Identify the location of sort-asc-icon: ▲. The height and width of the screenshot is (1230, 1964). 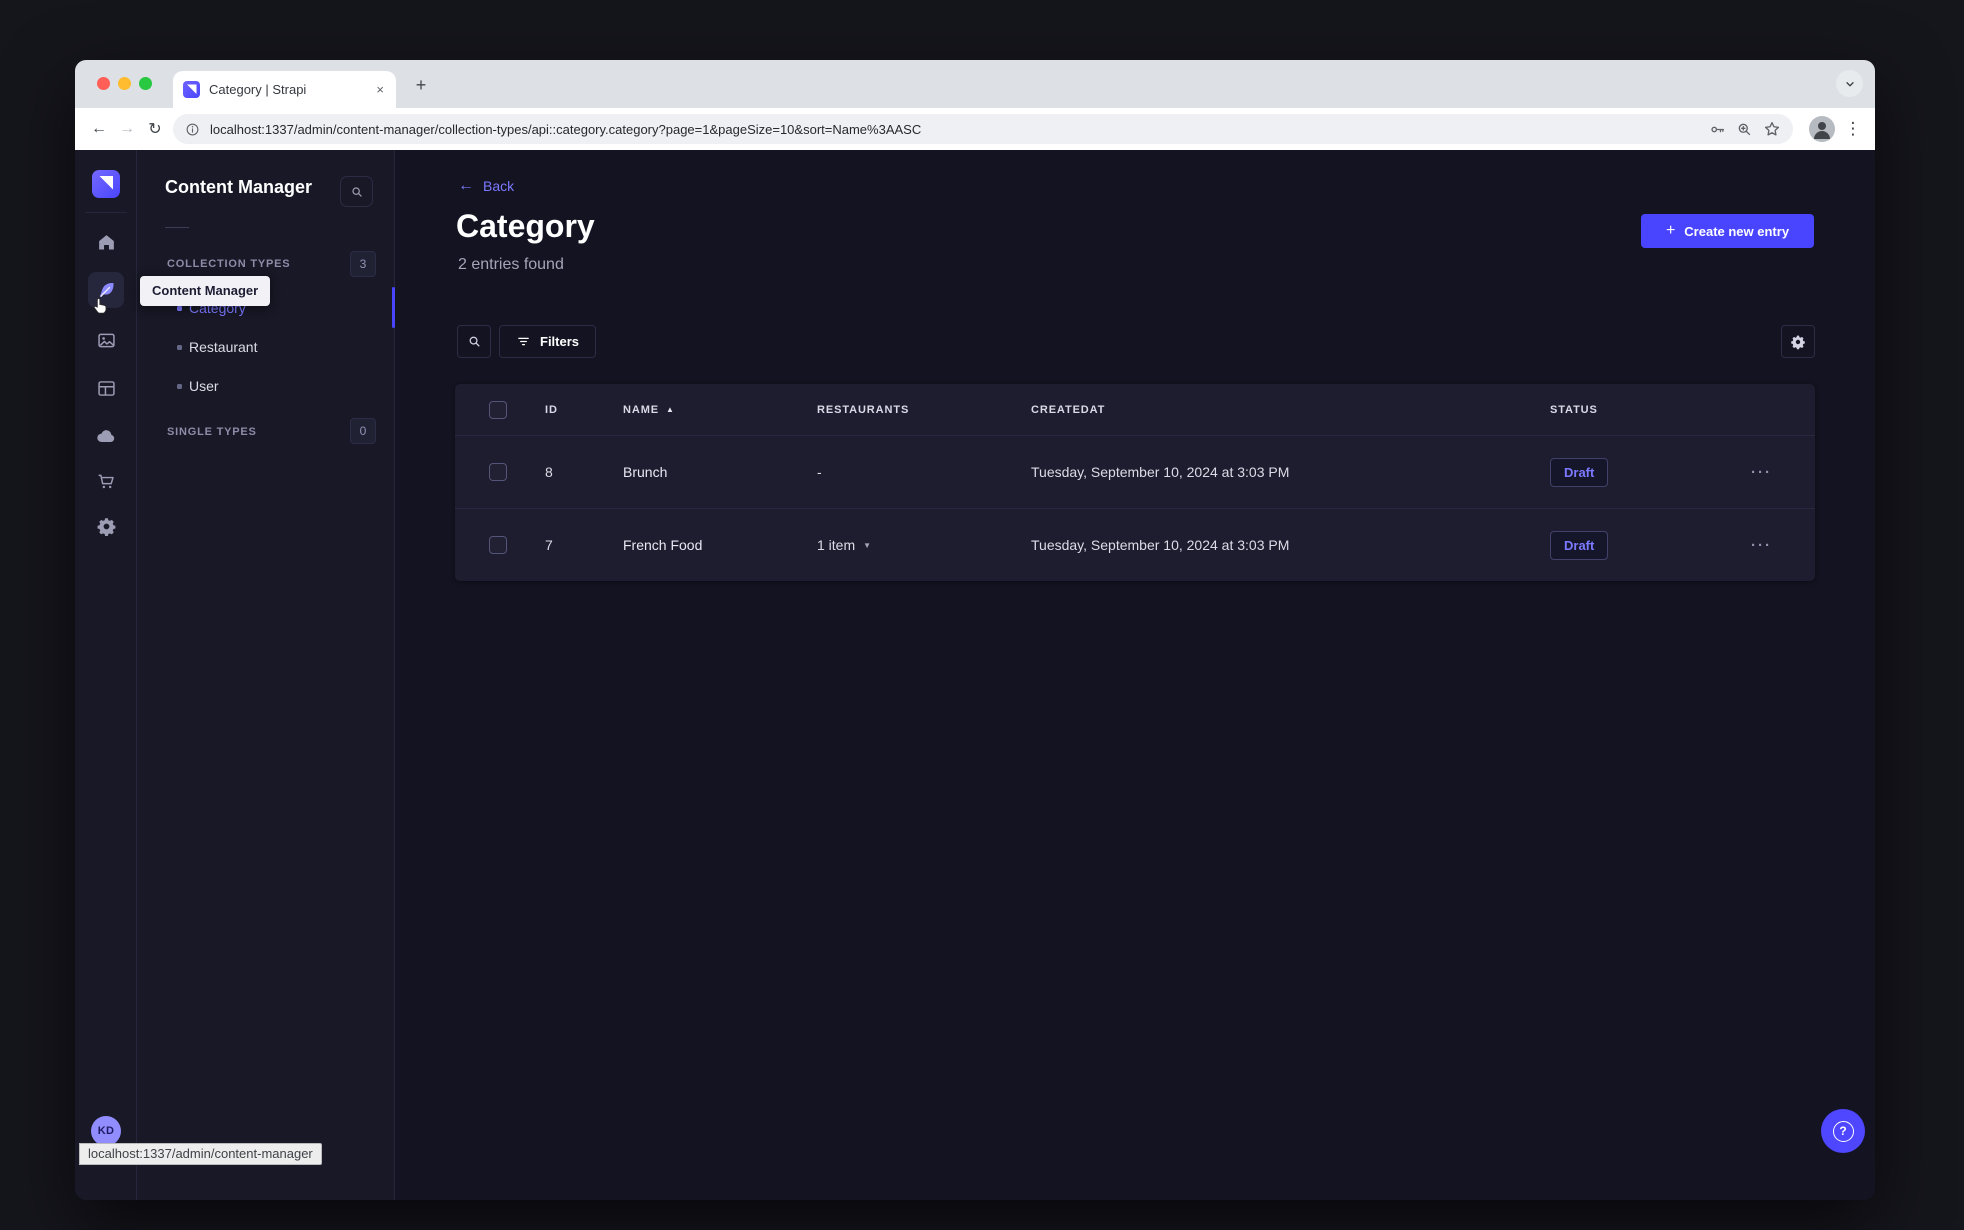
(670, 409).